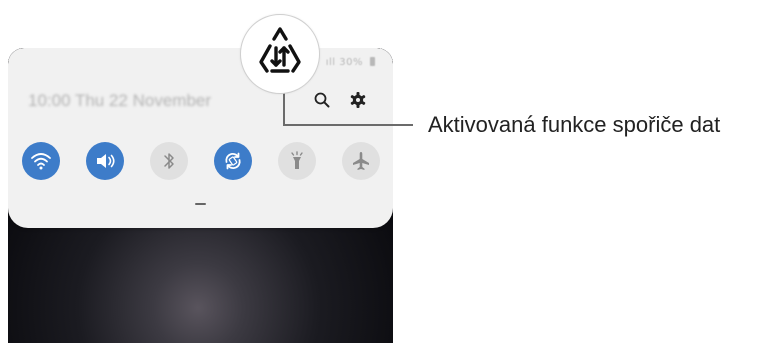  I want to click on tile-bluetooth, so click(169, 161).